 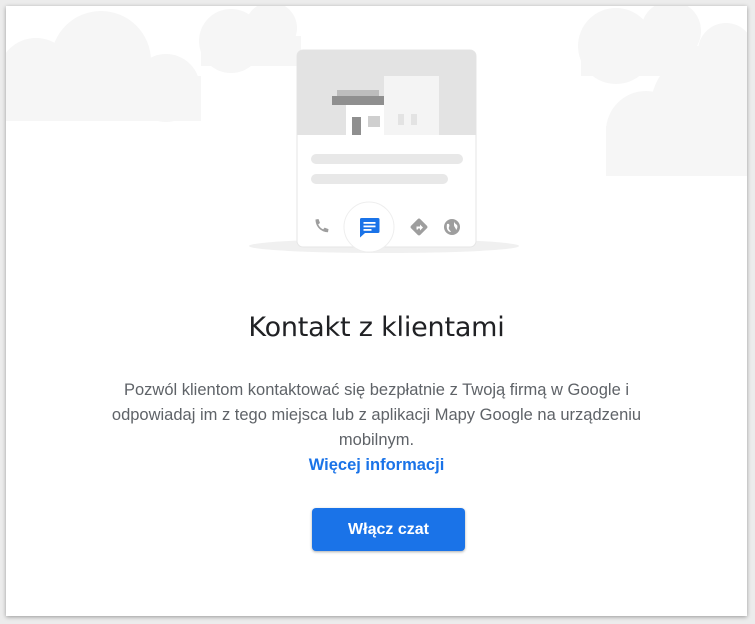 What do you see at coordinates (384, 151) in the screenshot?
I see `business-profile-illustration` at bounding box center [384, 151].